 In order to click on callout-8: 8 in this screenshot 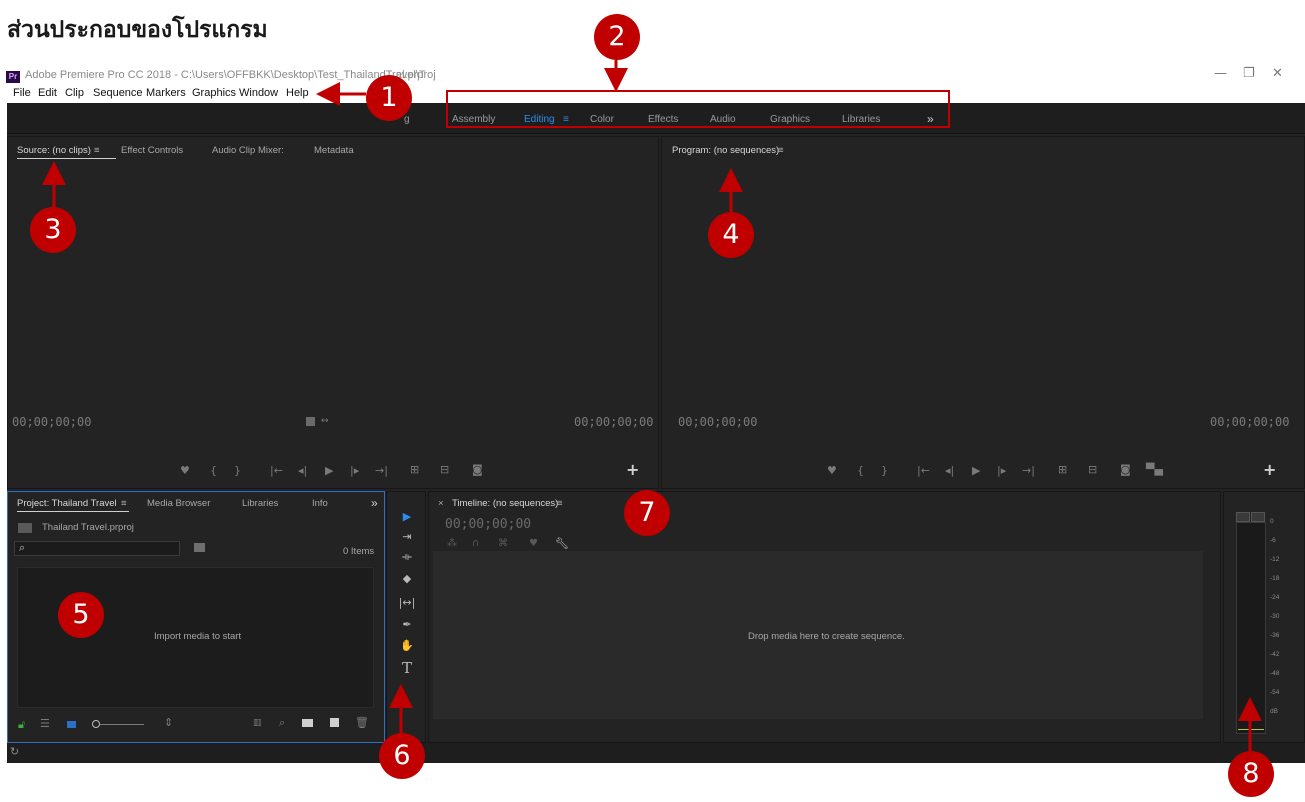, I will do `click(1251, 774)`.